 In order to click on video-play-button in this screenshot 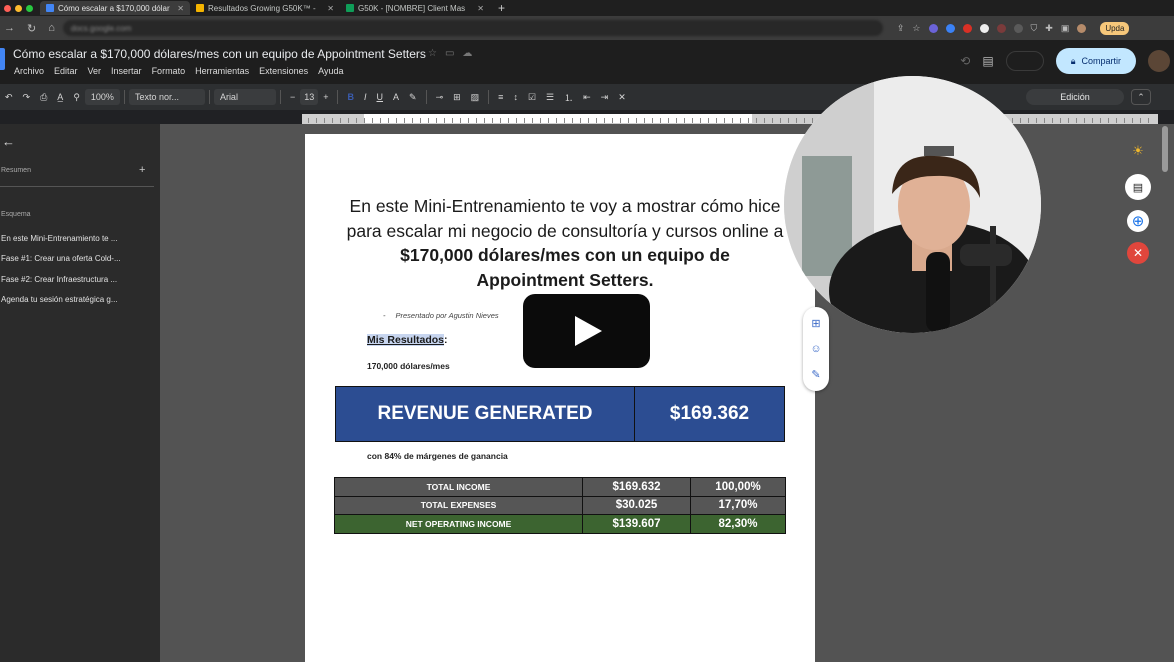, I will do `click(586, 331)`.